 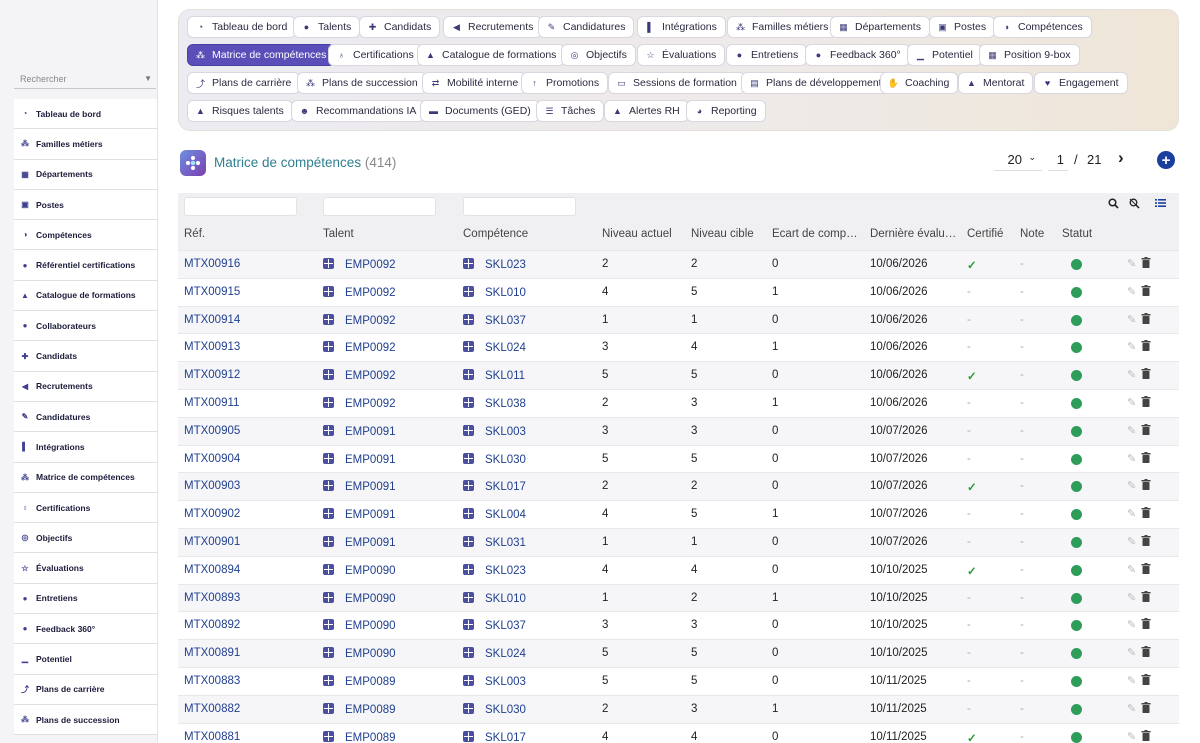 I want to click on table-row: MTX00914 EMP0092 SKL037 1 1 0 10/06/2026 - - ✎, so click(x=678, y=319).